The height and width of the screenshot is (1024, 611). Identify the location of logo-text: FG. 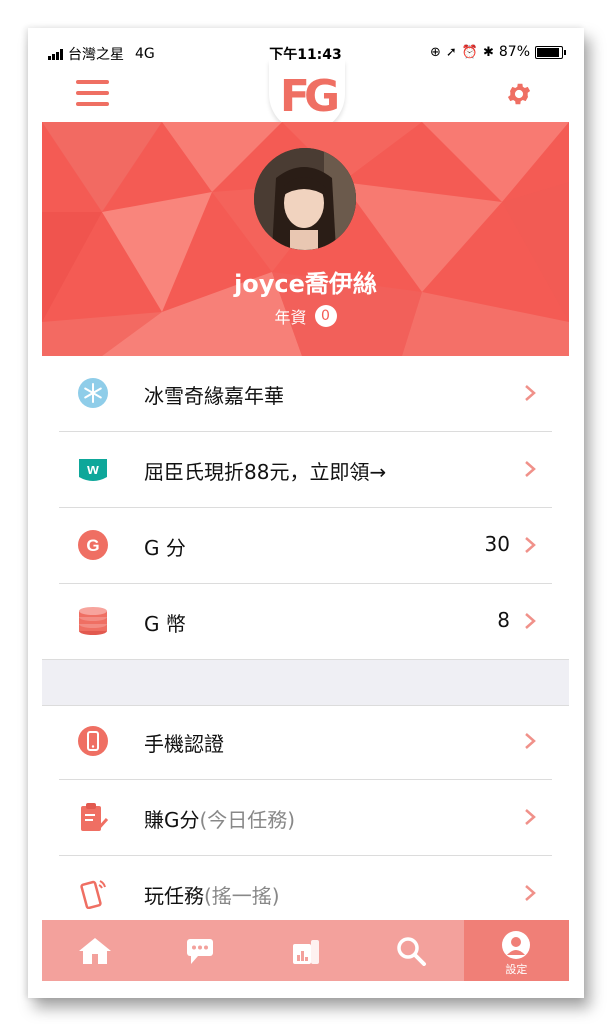
(309, 96).